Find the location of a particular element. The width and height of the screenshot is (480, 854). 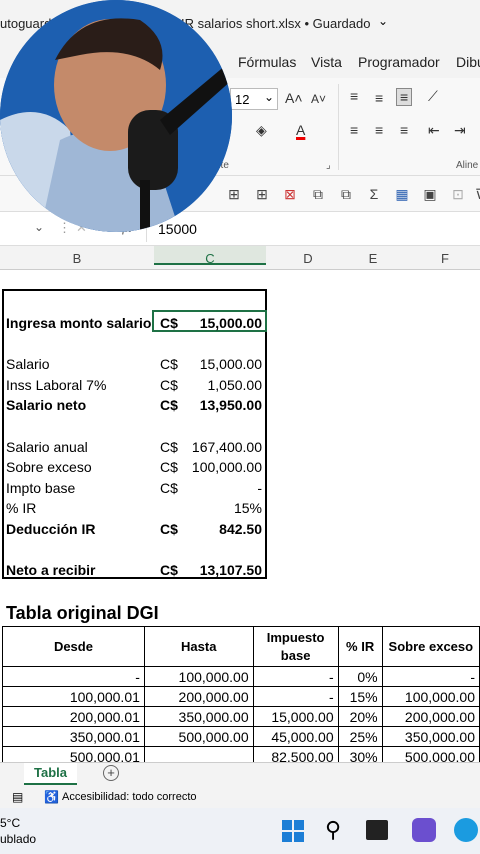

dgi-cell: 100,000.01 is located at coordinates (73, 696).